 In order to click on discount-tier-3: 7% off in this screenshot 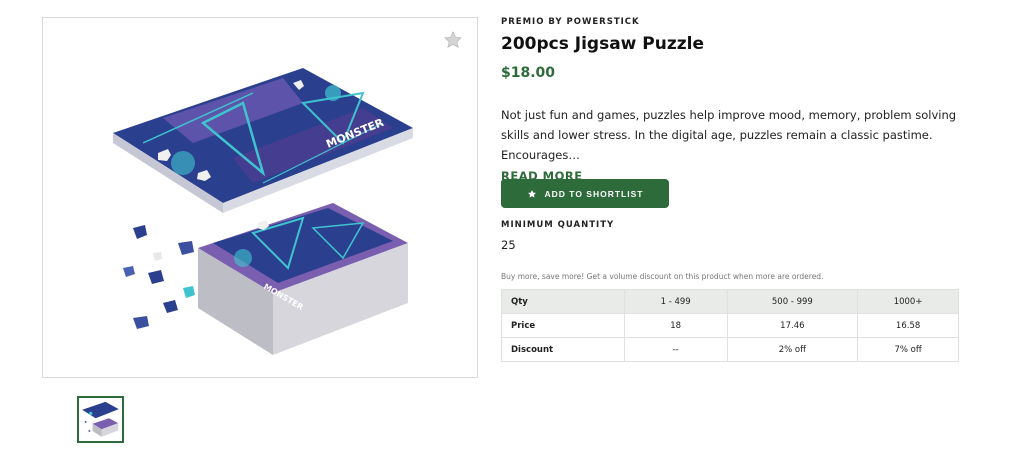, I will do `click(908, 349)`.